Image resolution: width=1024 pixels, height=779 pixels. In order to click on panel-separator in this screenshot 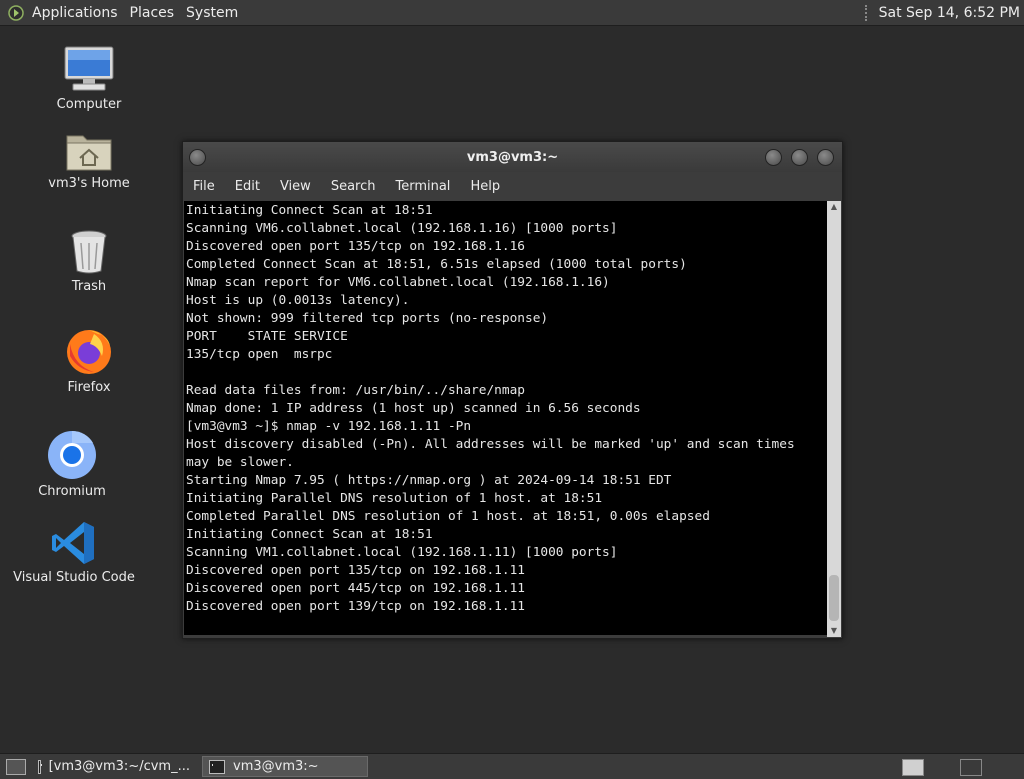, I will do `click(867, 12)`.